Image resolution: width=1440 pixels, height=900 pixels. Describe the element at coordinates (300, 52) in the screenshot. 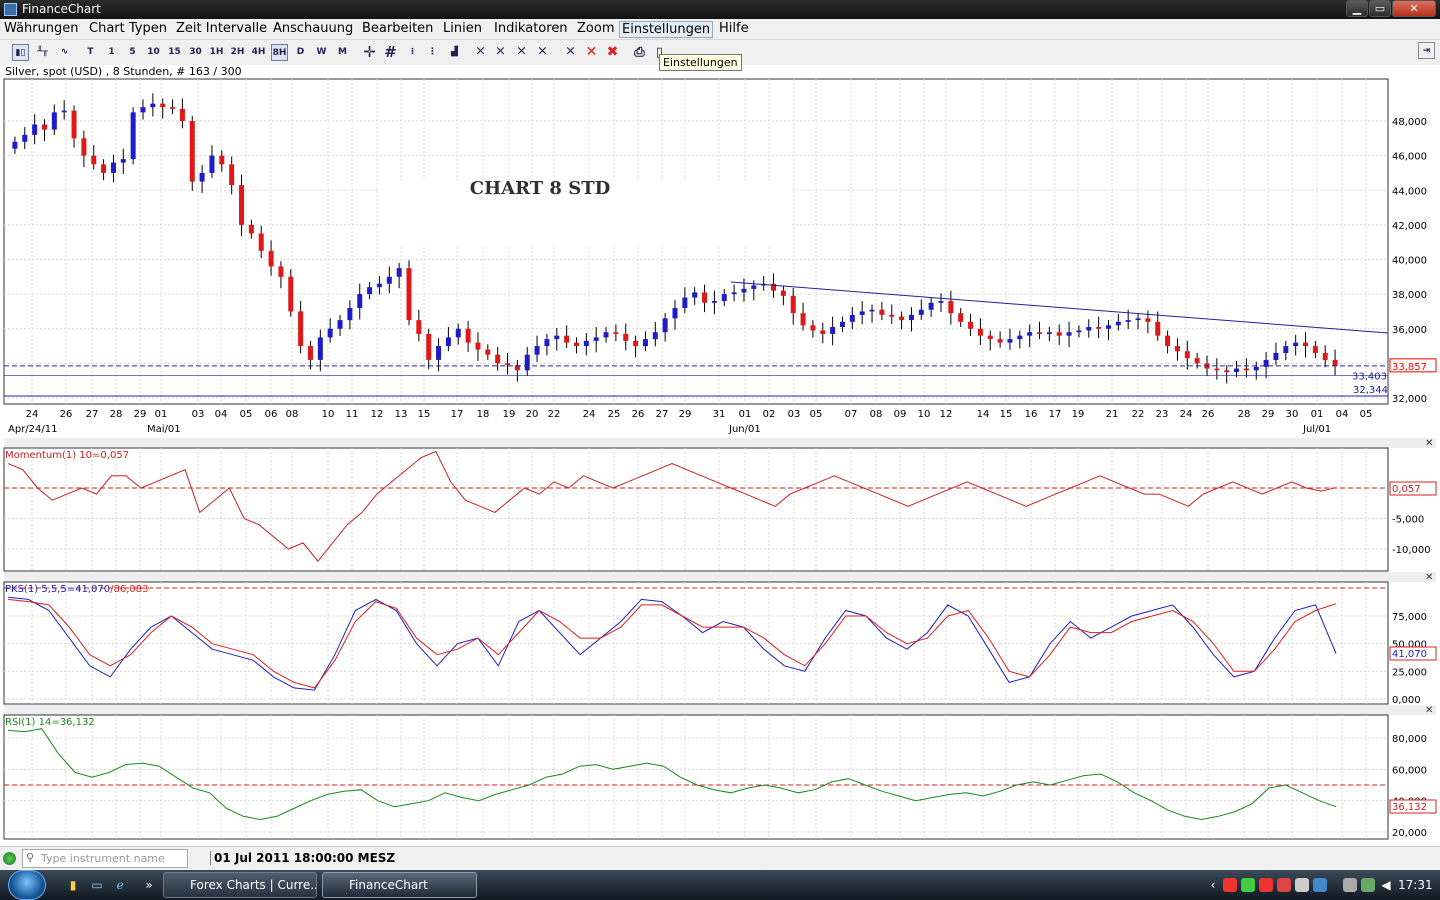

I see `period-button-d: D` at that location.